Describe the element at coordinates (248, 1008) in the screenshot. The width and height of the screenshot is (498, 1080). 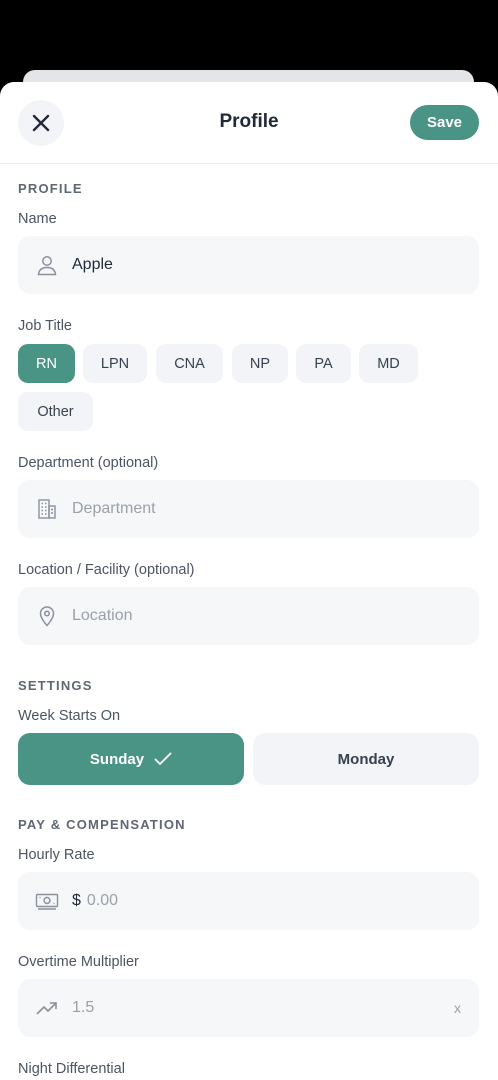
I see `overtime-field: 1.5 x` at that location.